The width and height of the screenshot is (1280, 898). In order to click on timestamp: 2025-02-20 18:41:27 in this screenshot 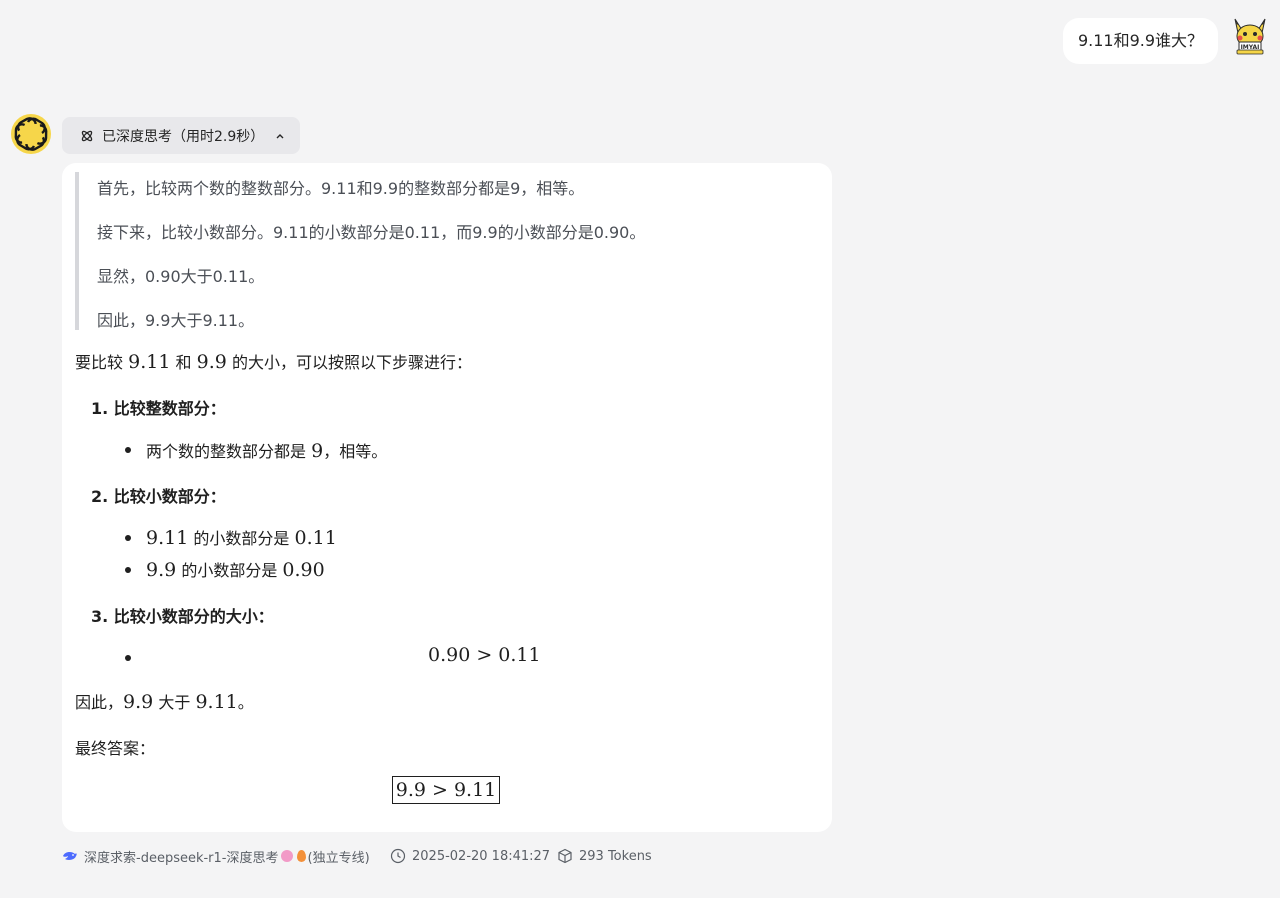, I will do `click(481, 856)`.